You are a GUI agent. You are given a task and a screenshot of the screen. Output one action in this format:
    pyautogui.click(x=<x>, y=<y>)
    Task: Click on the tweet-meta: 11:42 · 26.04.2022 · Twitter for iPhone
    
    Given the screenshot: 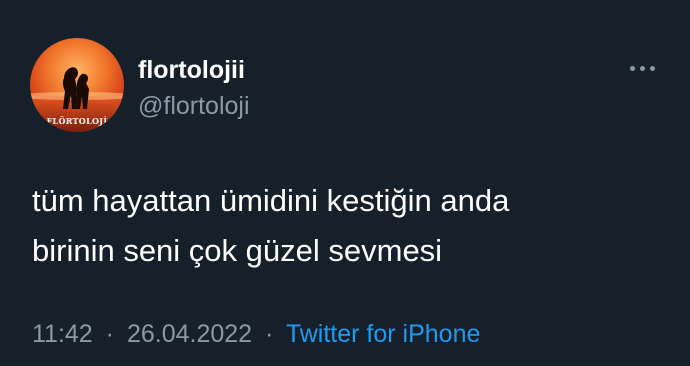 What is the action you would take?
    pyautogui.click(x=256, y=334)
    